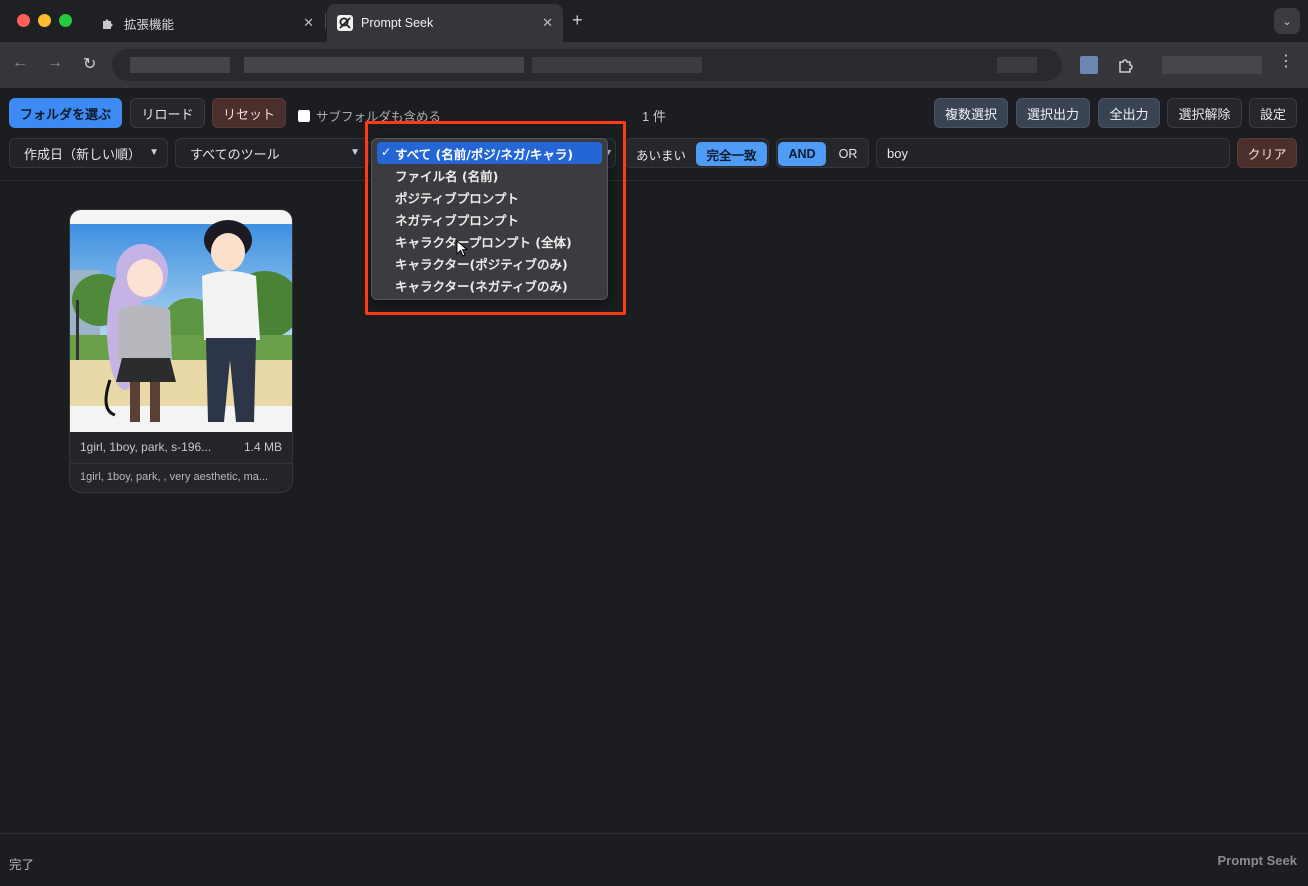 Image resolution: width=1308 pixels, height=886 pixels. I want to click on app-name-label: Prompt Seek, so click(1257, 860).